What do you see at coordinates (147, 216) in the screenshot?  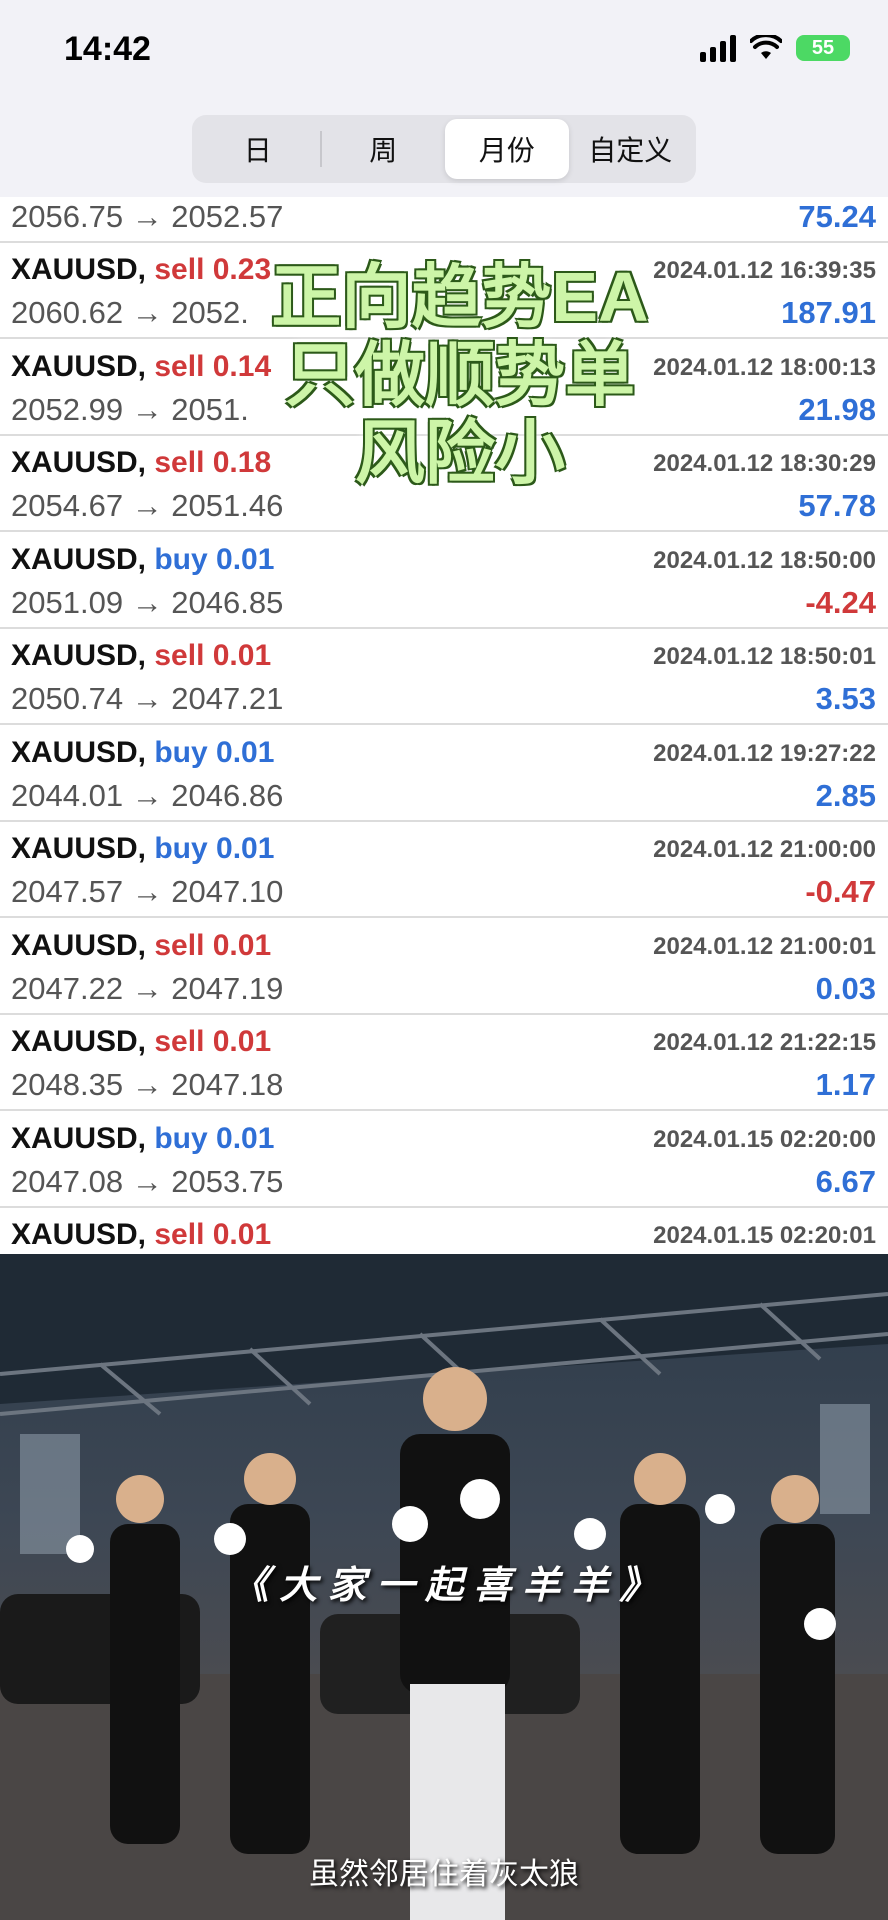 I see `trade-prices: 2056.75 → 2052.57` at bounding box center [147, 216].